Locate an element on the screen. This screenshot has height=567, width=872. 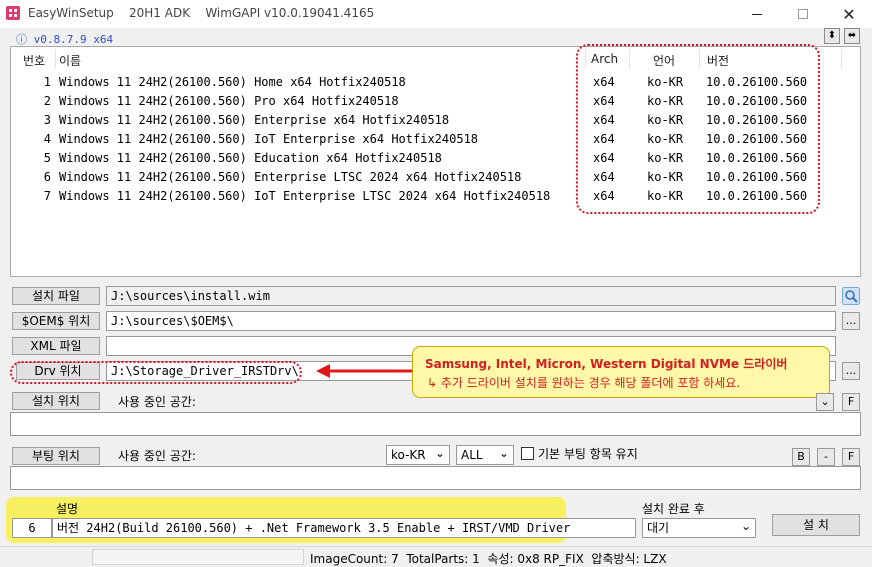
version-label: ⓘ v0.8.7.9 x64 is located at coordinates (65, 39).